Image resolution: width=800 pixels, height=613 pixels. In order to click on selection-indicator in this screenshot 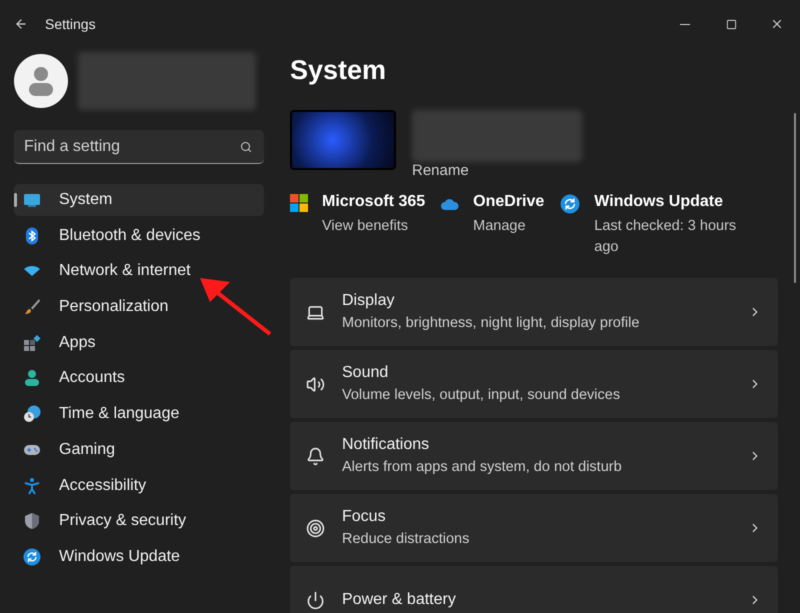, I will do `click(15, 200)`.